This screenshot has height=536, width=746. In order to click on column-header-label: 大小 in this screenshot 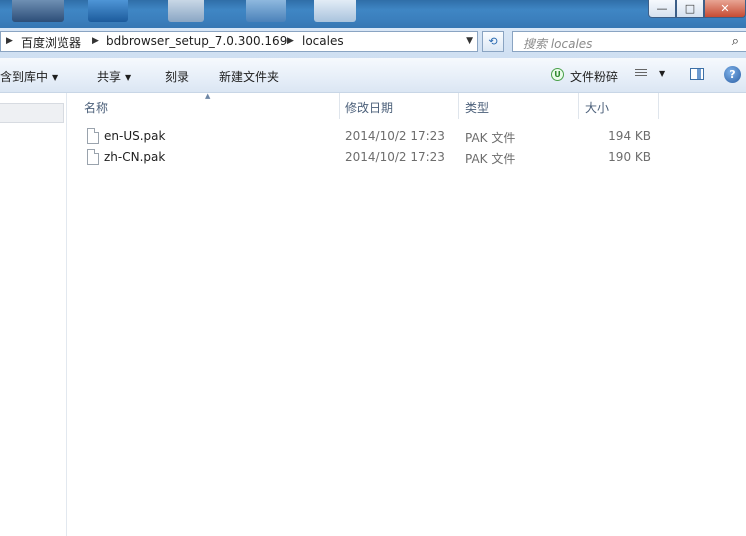, I will do `click(597, 108)`.